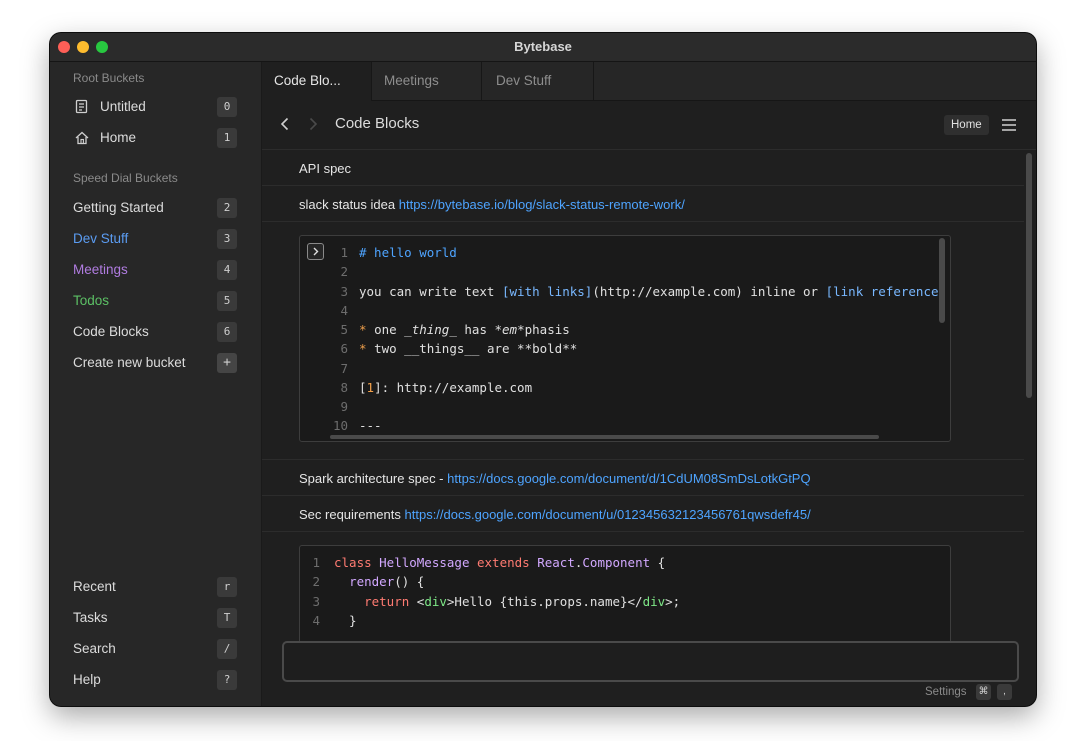  Describe the element at coordinates (227, 587) in the screenshot. I see `shortcut-badge: r` at that location.